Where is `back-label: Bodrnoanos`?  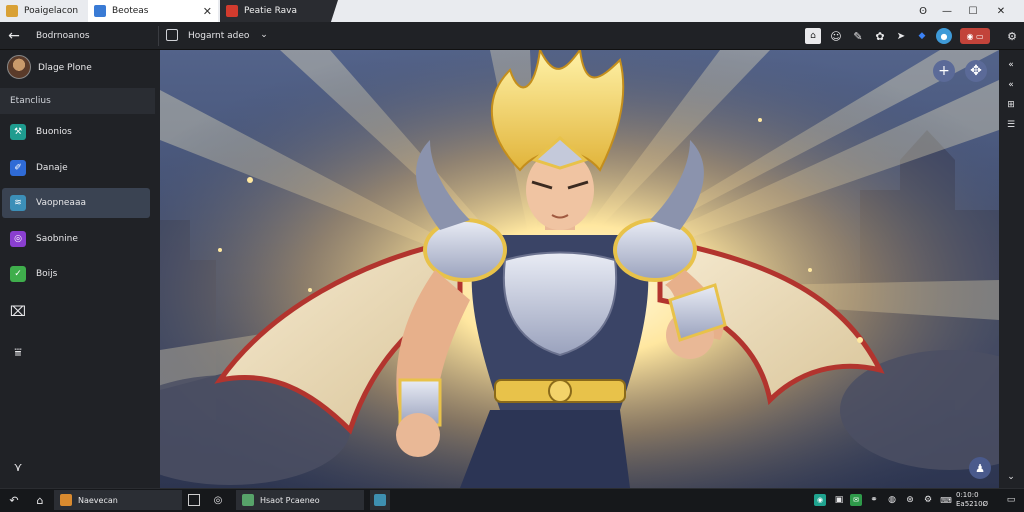 back-label: Bodrnoanos is located at coordinates (63, 36).